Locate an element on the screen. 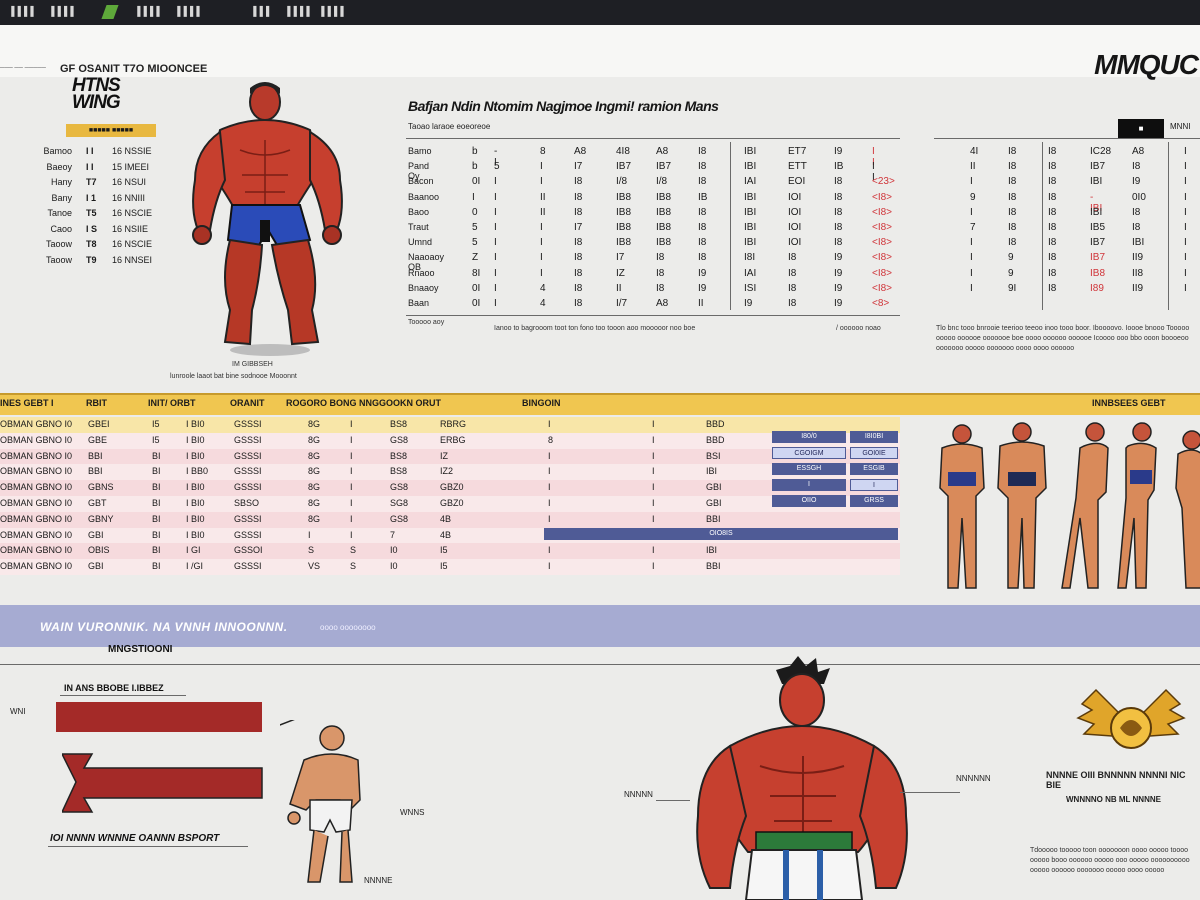  side-box: ESGIB is located at coordinates (874, 469).